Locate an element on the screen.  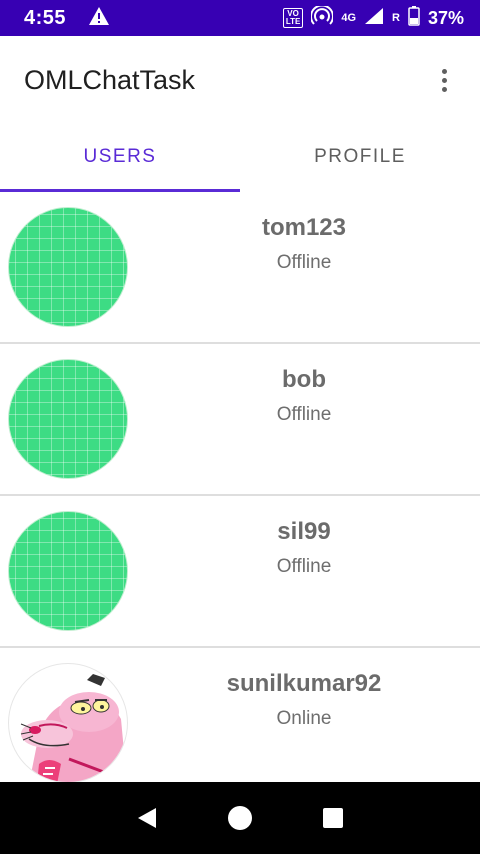
user-status: Online is located at coordinates (304, 718).